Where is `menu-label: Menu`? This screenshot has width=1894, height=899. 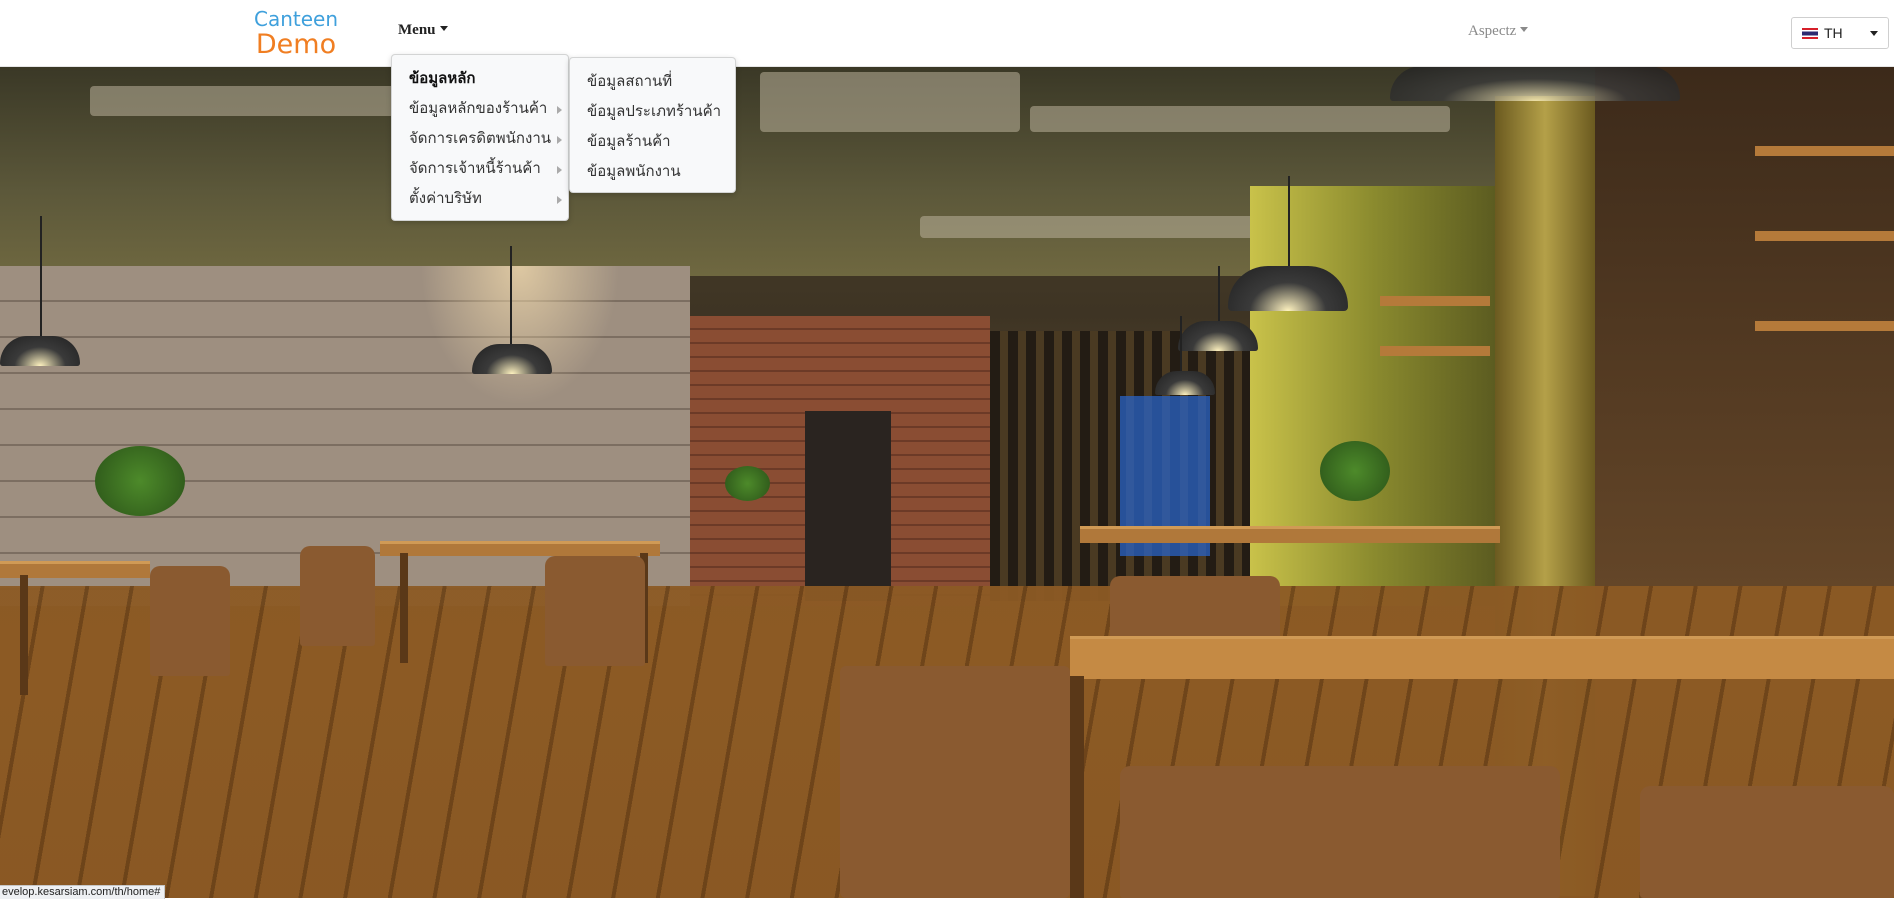 menu-label: Menu is located at coordinates (417, 30).